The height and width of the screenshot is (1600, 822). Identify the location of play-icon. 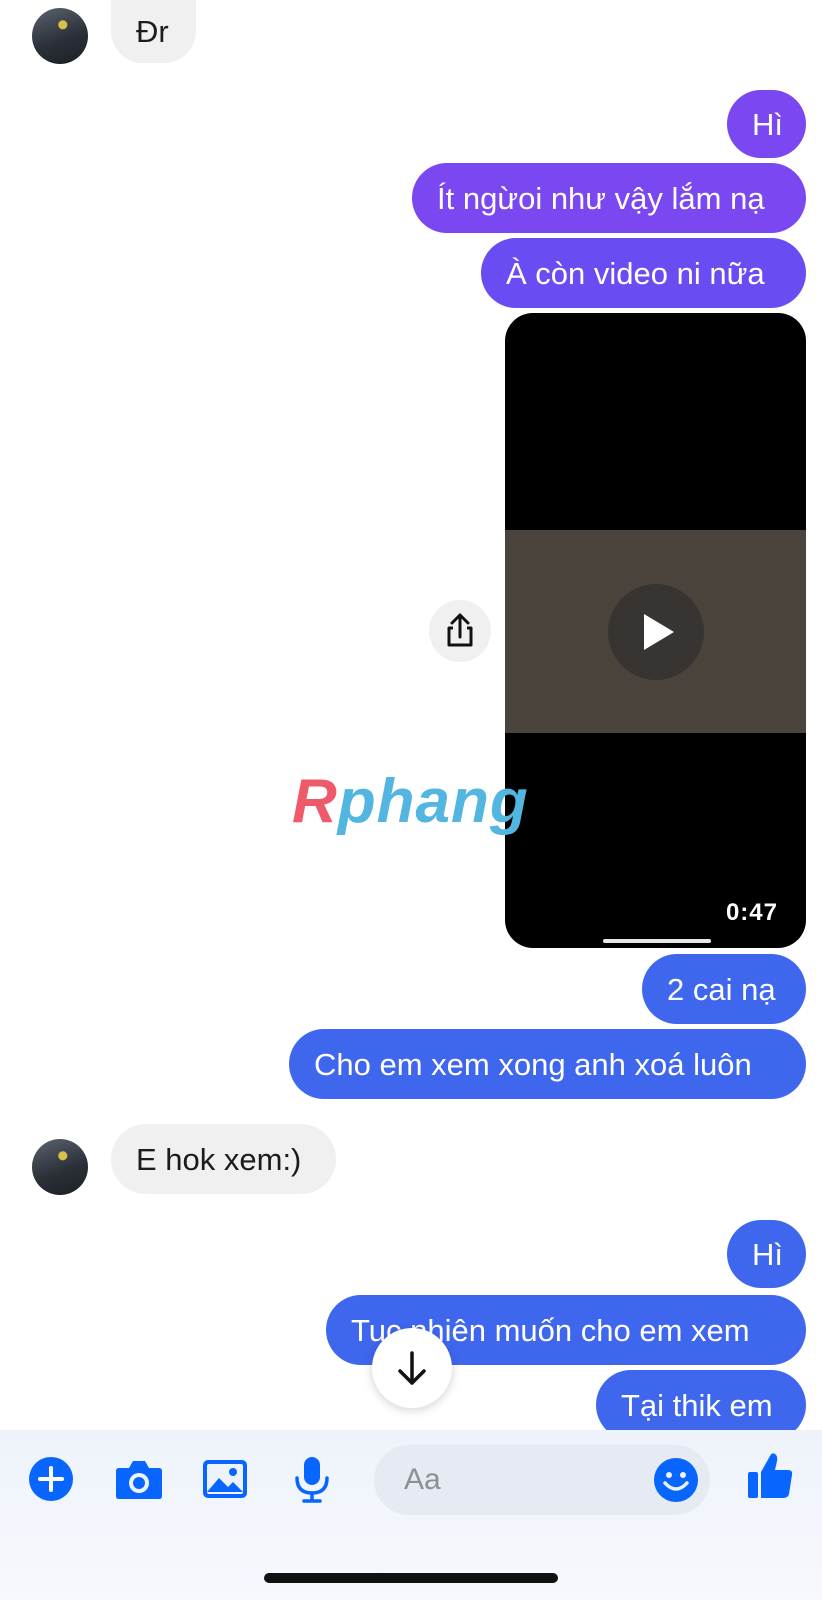
(659, 632).